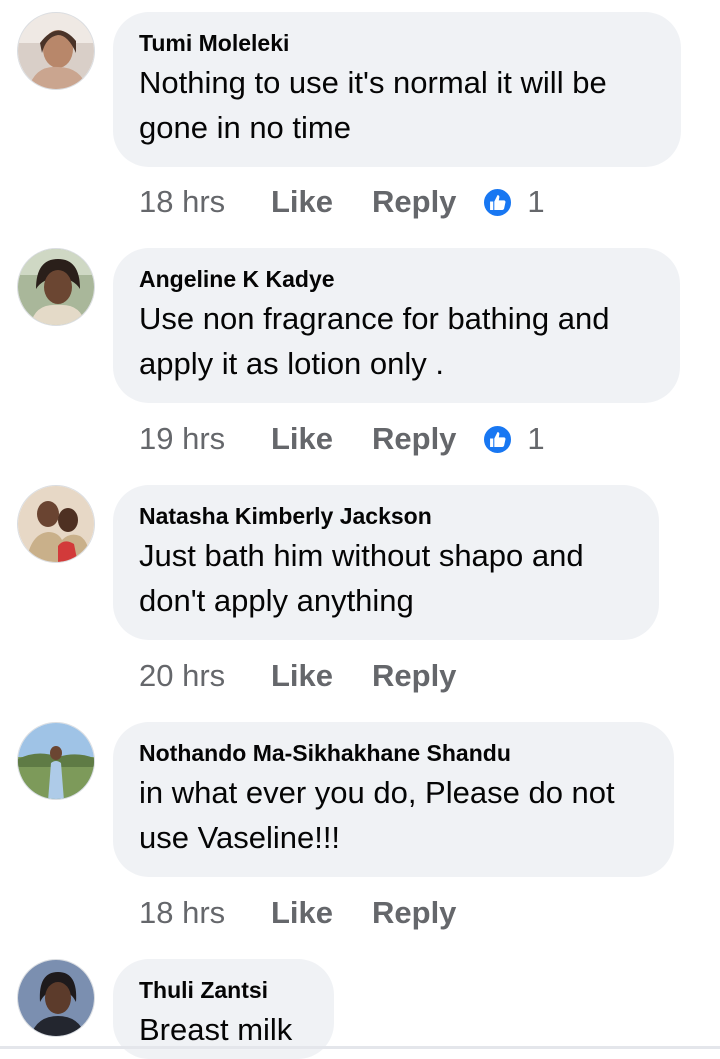 The width and height of the screenshot is (720, 1059). What do you see at coordinates (373, 82) in the screenshot?
I see `comment-text-line: Nothing to use it's normal it will be` at bounding box center [373, 82].